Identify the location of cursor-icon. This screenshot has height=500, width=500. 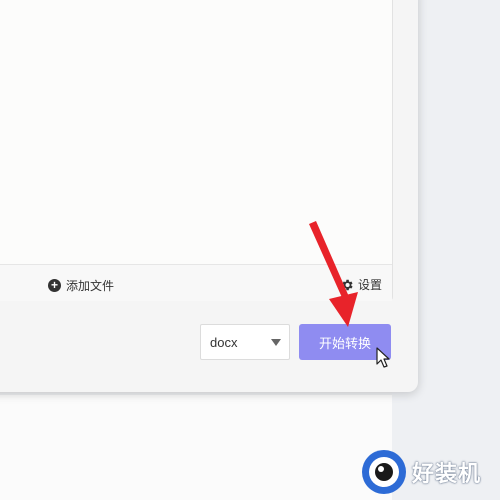
(383, 357).